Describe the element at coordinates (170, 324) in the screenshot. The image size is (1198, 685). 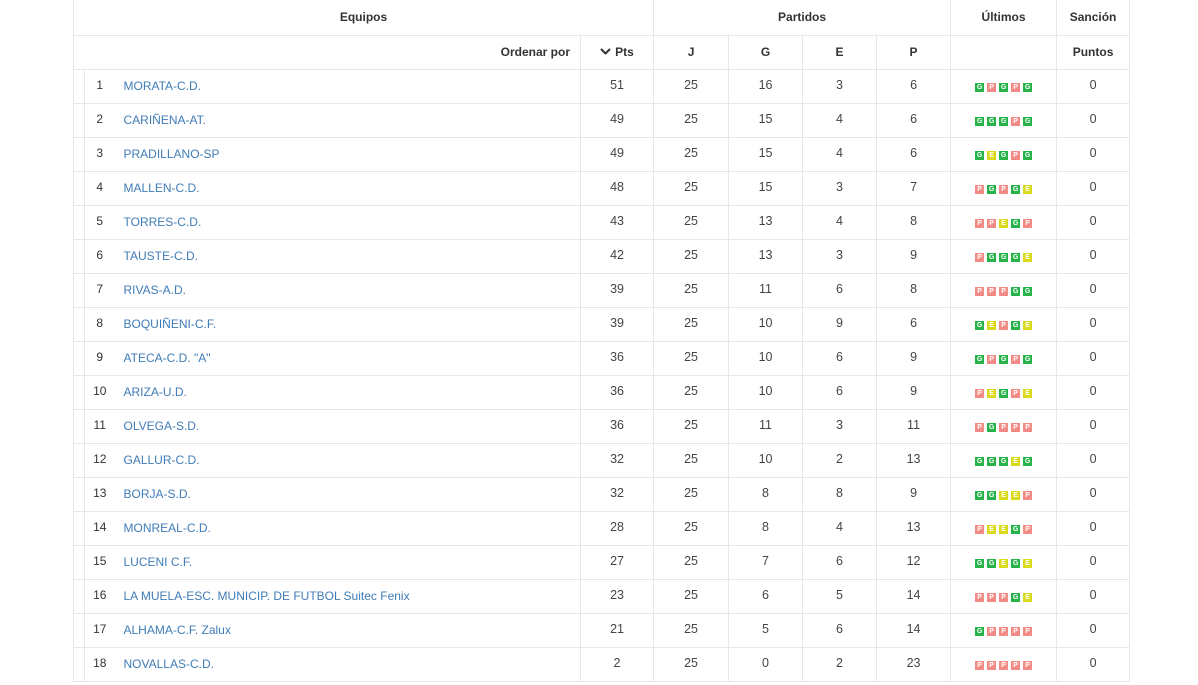
I see `team-link: BOQUIÑENI-C.F.` at that location.